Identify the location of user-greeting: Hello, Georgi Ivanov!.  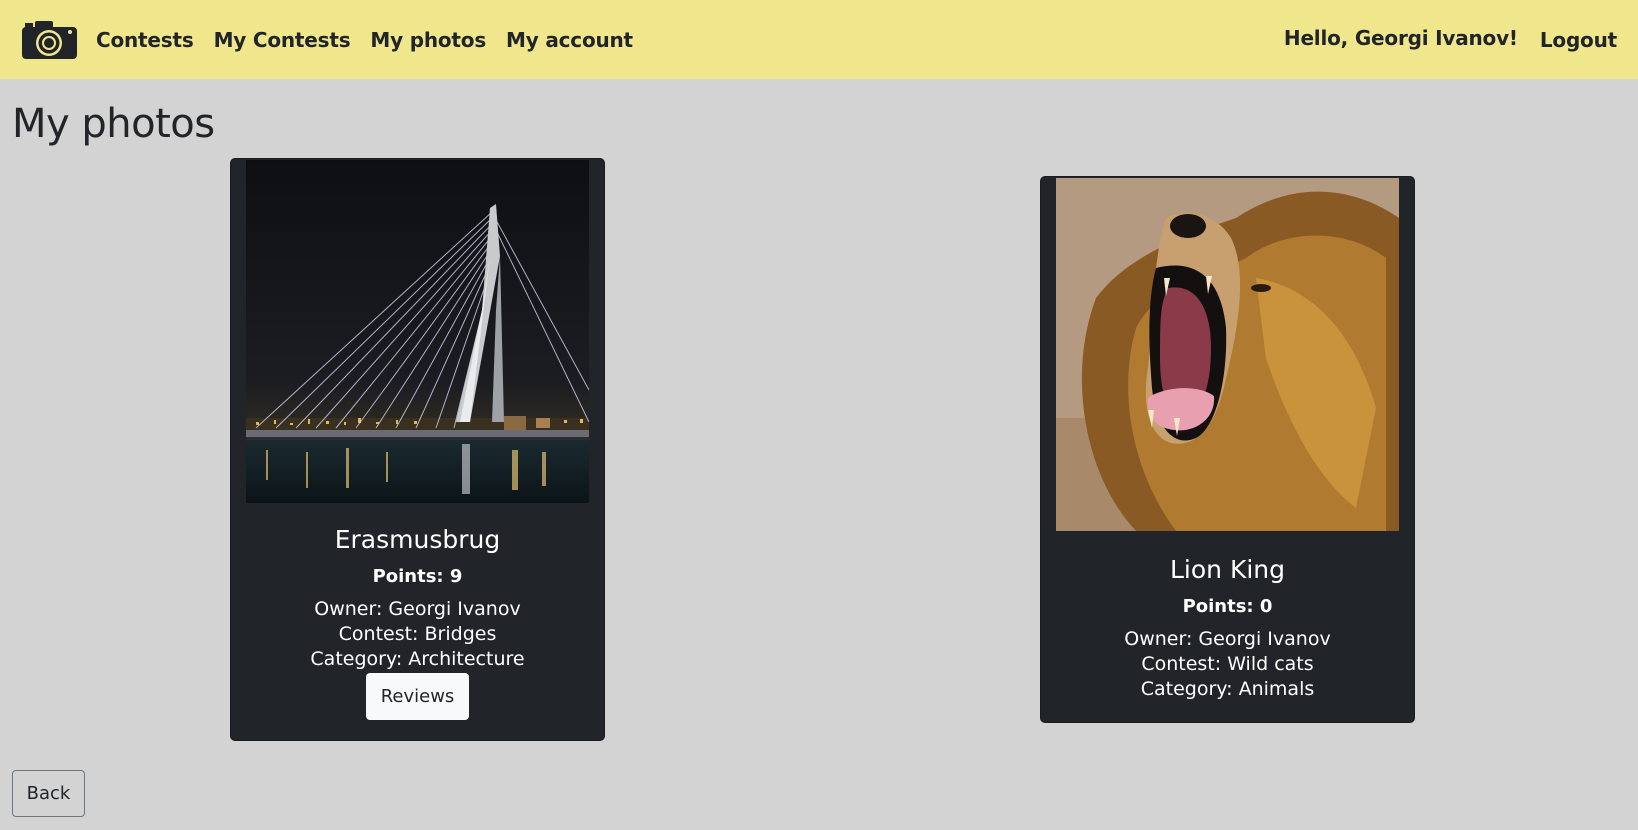
(1400, 38).